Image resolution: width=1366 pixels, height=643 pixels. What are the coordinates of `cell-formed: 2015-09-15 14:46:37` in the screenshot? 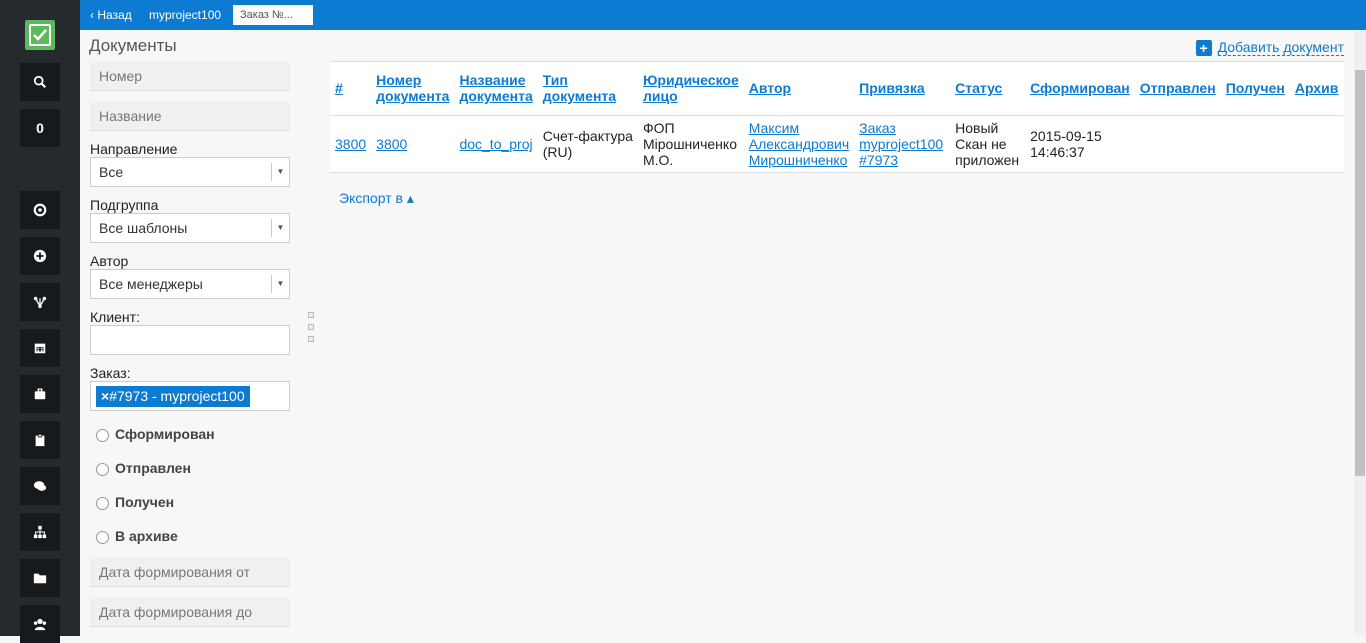 It's located at (1066, 144).